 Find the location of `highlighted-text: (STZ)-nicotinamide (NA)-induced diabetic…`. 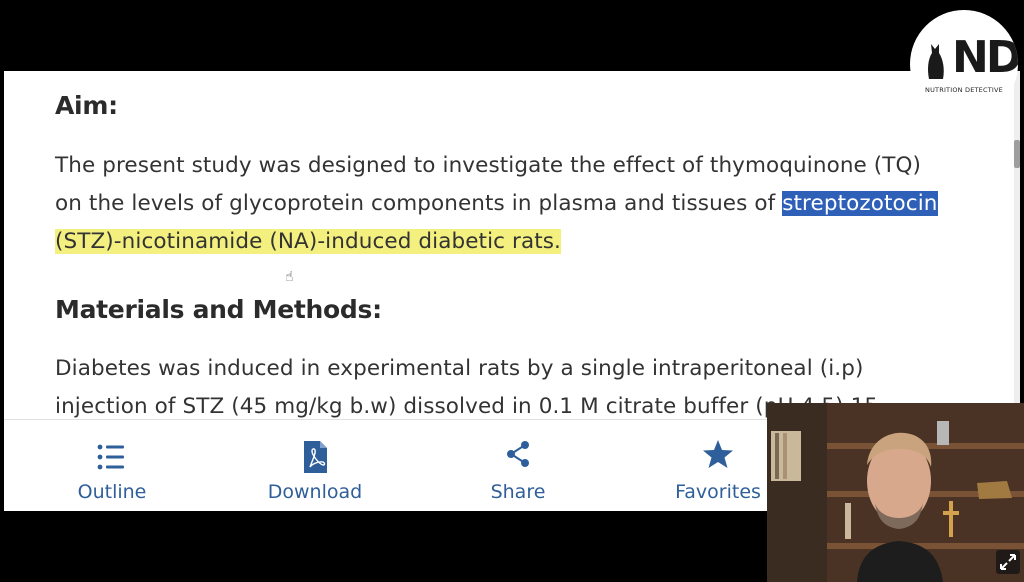

highlighted-text: (STZ)-nicotinamide (NA)-induced diabetic… is located at coordinates (308, 241).